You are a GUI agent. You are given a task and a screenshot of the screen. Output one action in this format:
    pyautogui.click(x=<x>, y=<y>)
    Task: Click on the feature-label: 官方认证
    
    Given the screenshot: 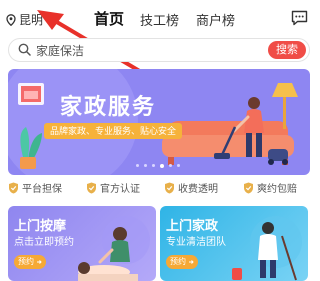 What is the action you would take?
    pyautogui.click(x=120, y=189)
    